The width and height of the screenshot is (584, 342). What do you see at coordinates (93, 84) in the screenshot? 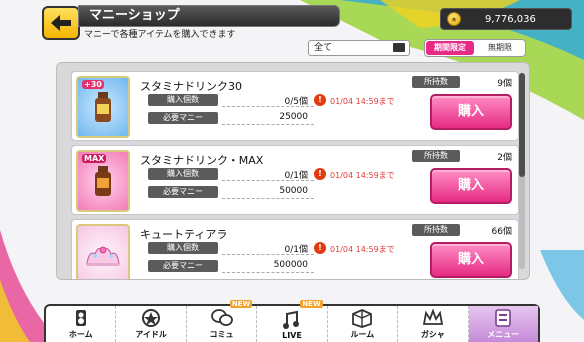
I see `item-badge: +30` at bounding box center [93, 84].